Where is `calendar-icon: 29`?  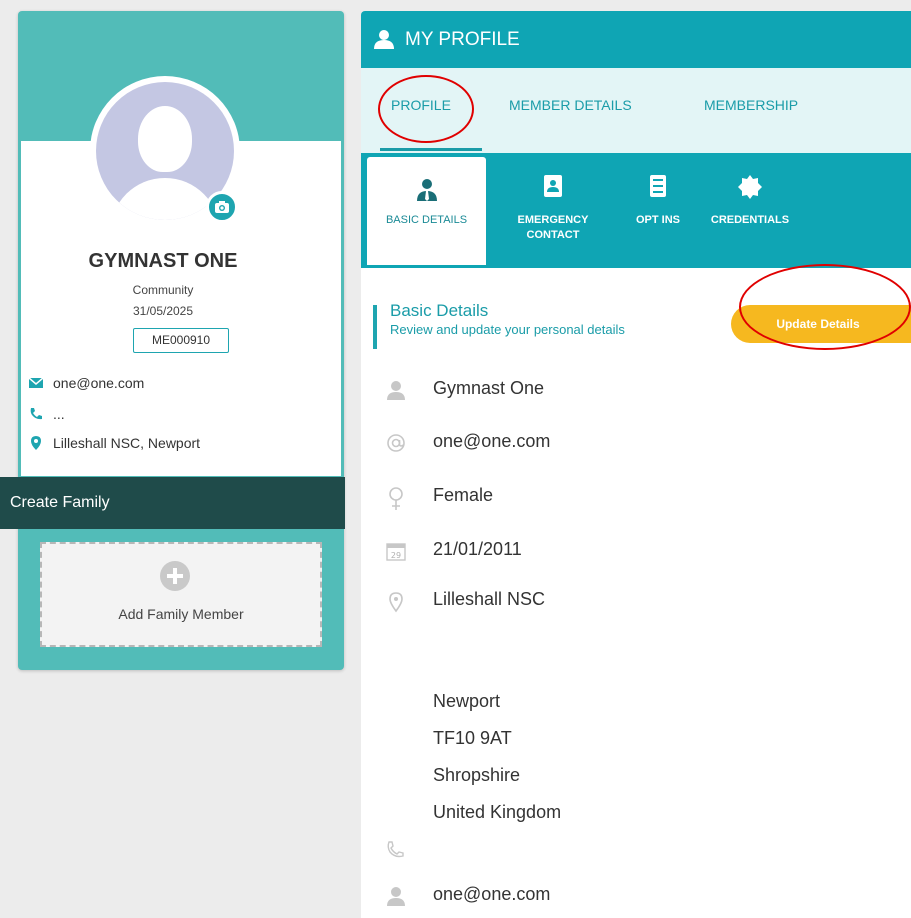 calendar-icon: 29 is located at coordinates (396, 553).